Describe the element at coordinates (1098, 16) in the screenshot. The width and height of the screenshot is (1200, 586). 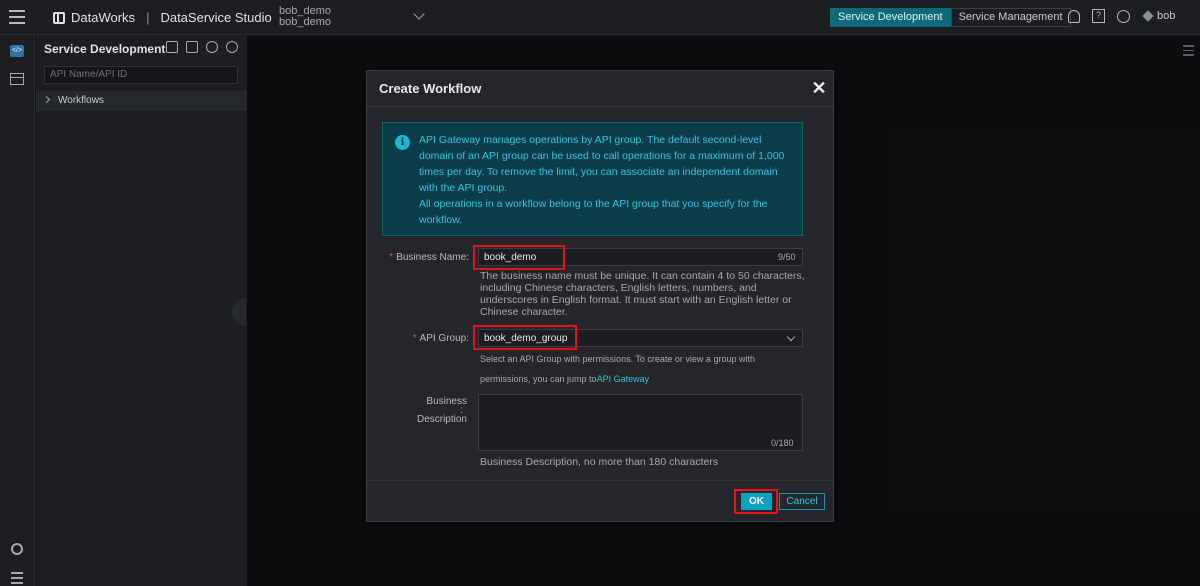
I see `help-icon: ?` at that location.